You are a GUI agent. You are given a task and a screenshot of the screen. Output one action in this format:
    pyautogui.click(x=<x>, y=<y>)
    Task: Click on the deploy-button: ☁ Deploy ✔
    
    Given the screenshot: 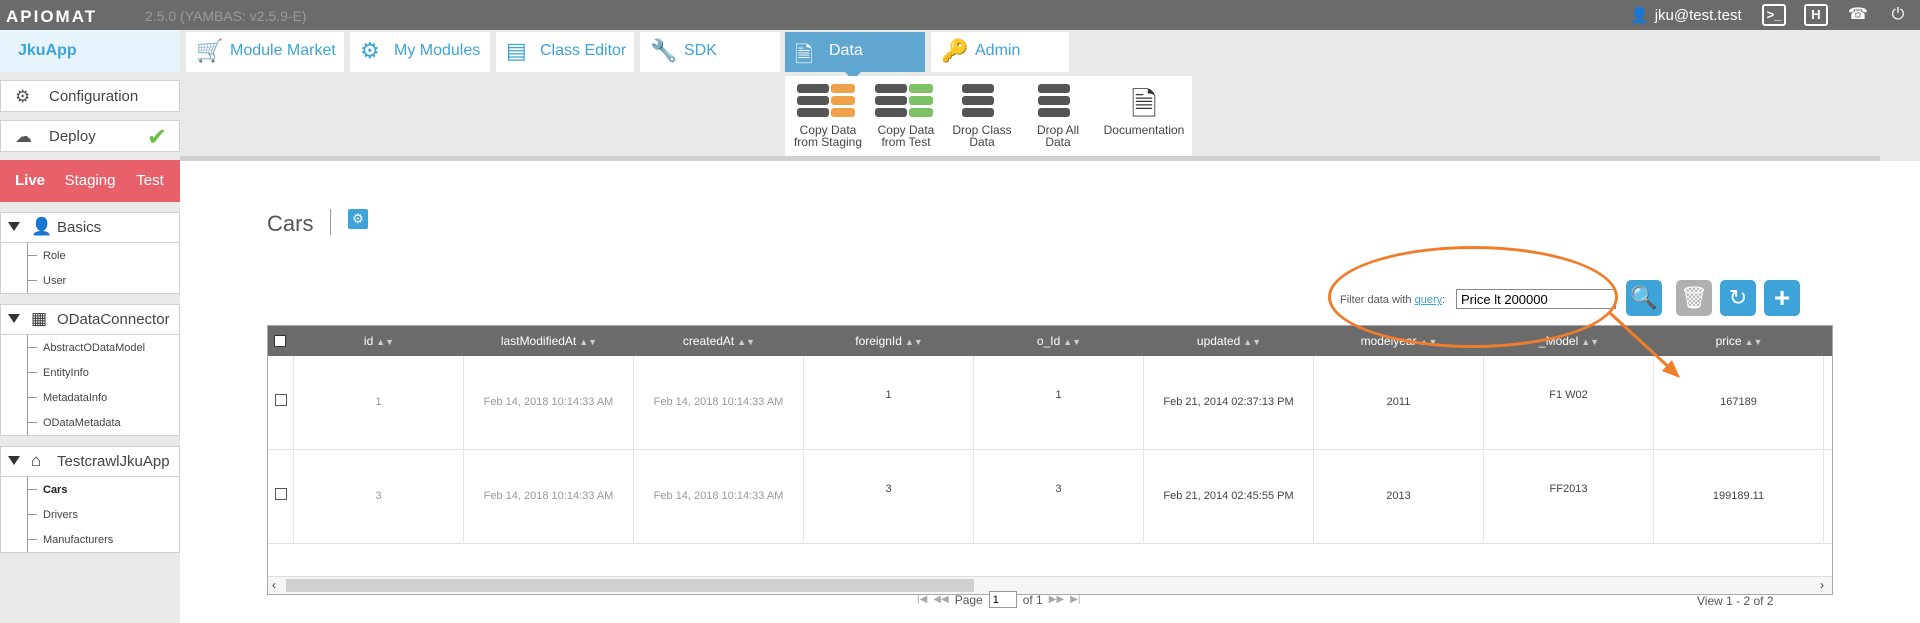 What is the action you would take?
    pyautogui.click(x=90, y=136)
    